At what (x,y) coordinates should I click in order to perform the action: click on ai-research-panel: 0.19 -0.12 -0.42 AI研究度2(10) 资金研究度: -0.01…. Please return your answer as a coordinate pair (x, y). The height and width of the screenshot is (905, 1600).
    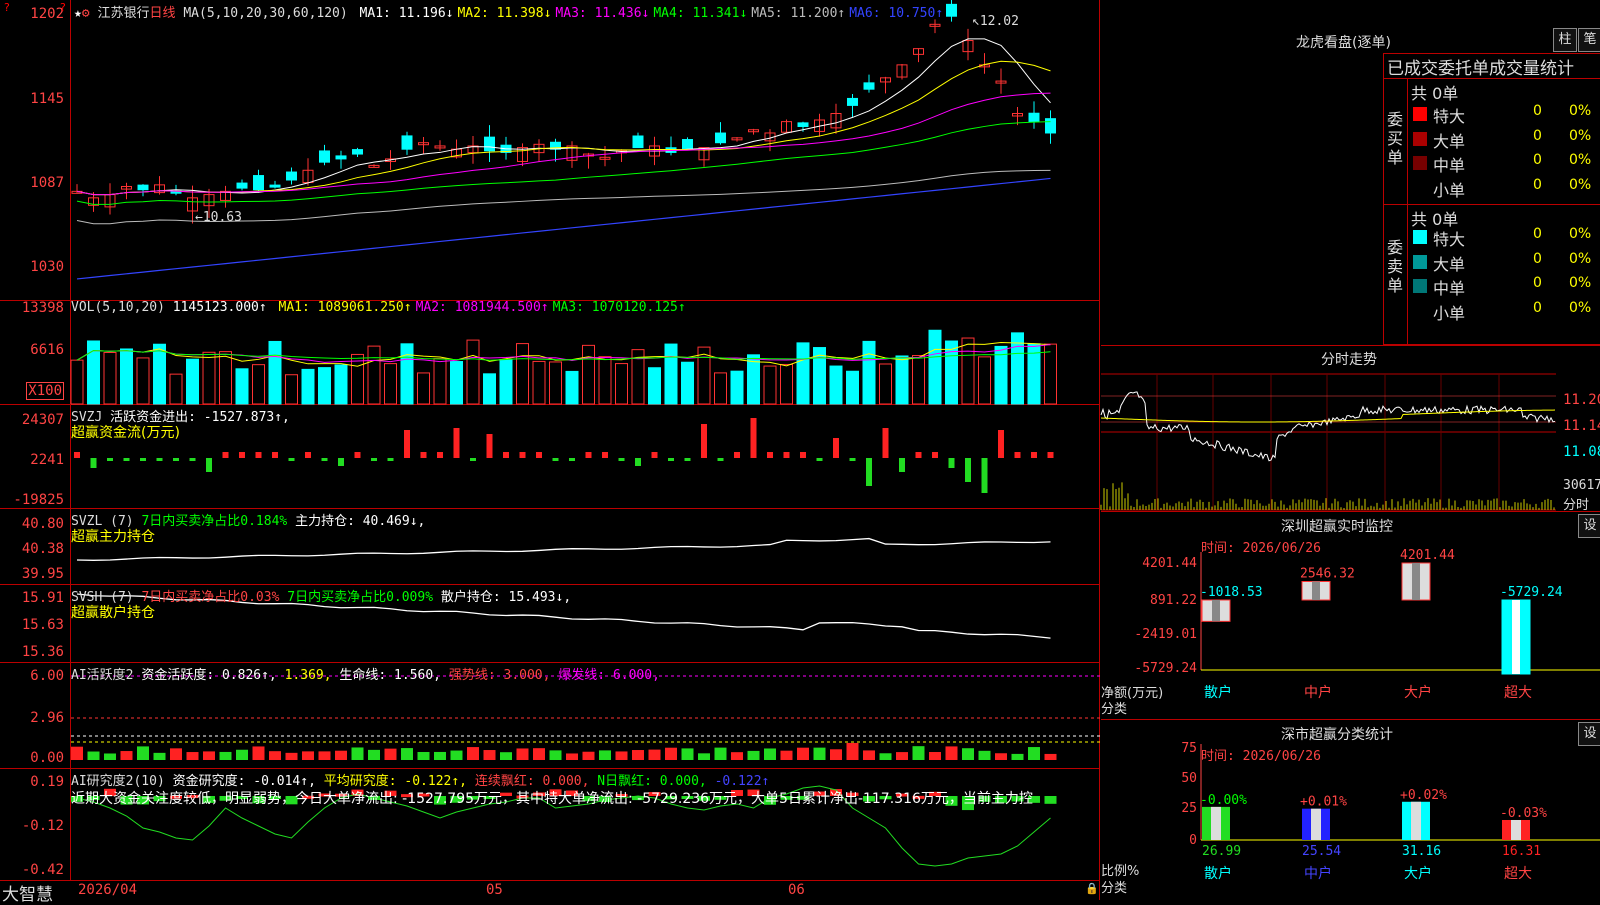
    Looking at the image, I should click on (550, 824).